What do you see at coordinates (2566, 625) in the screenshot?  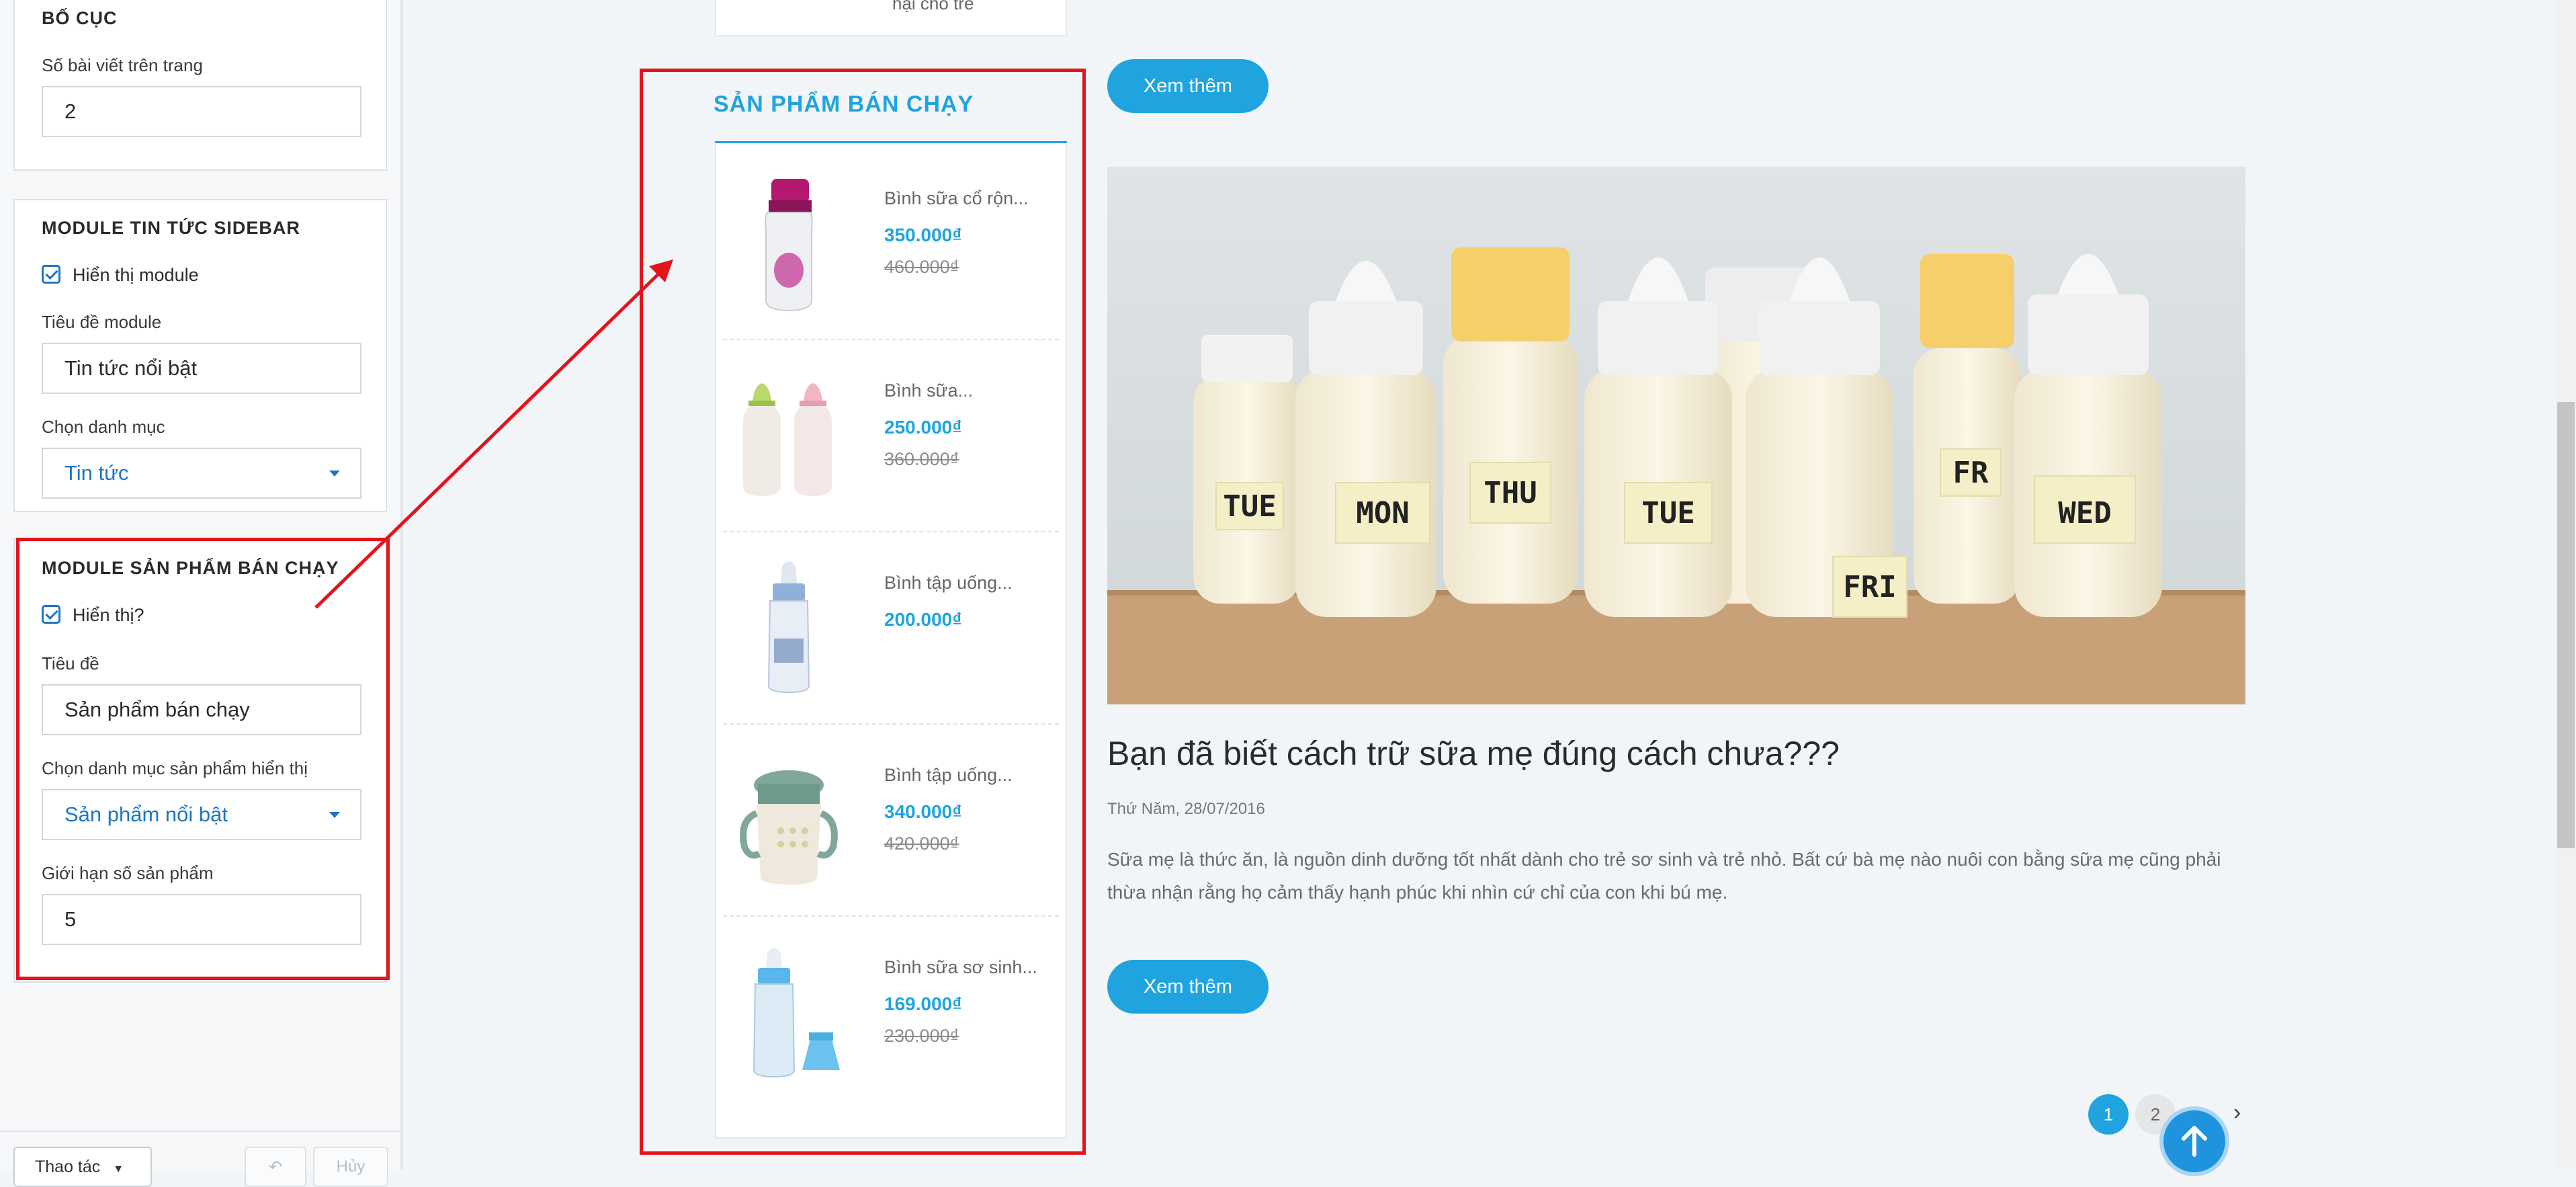 I see `scrollbar-thumb` at bounding box center [2566, 625].